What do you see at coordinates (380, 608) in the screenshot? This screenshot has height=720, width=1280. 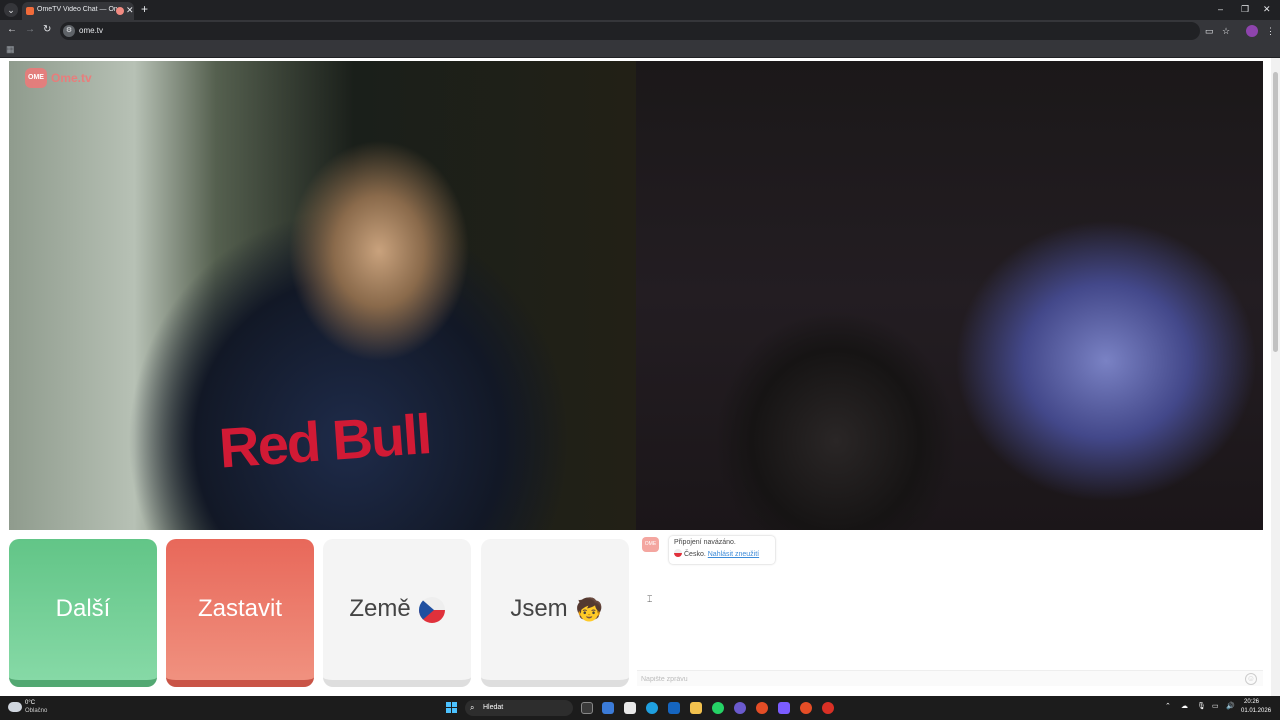 I see `country-label: Země` at bounding box center [380, 608].